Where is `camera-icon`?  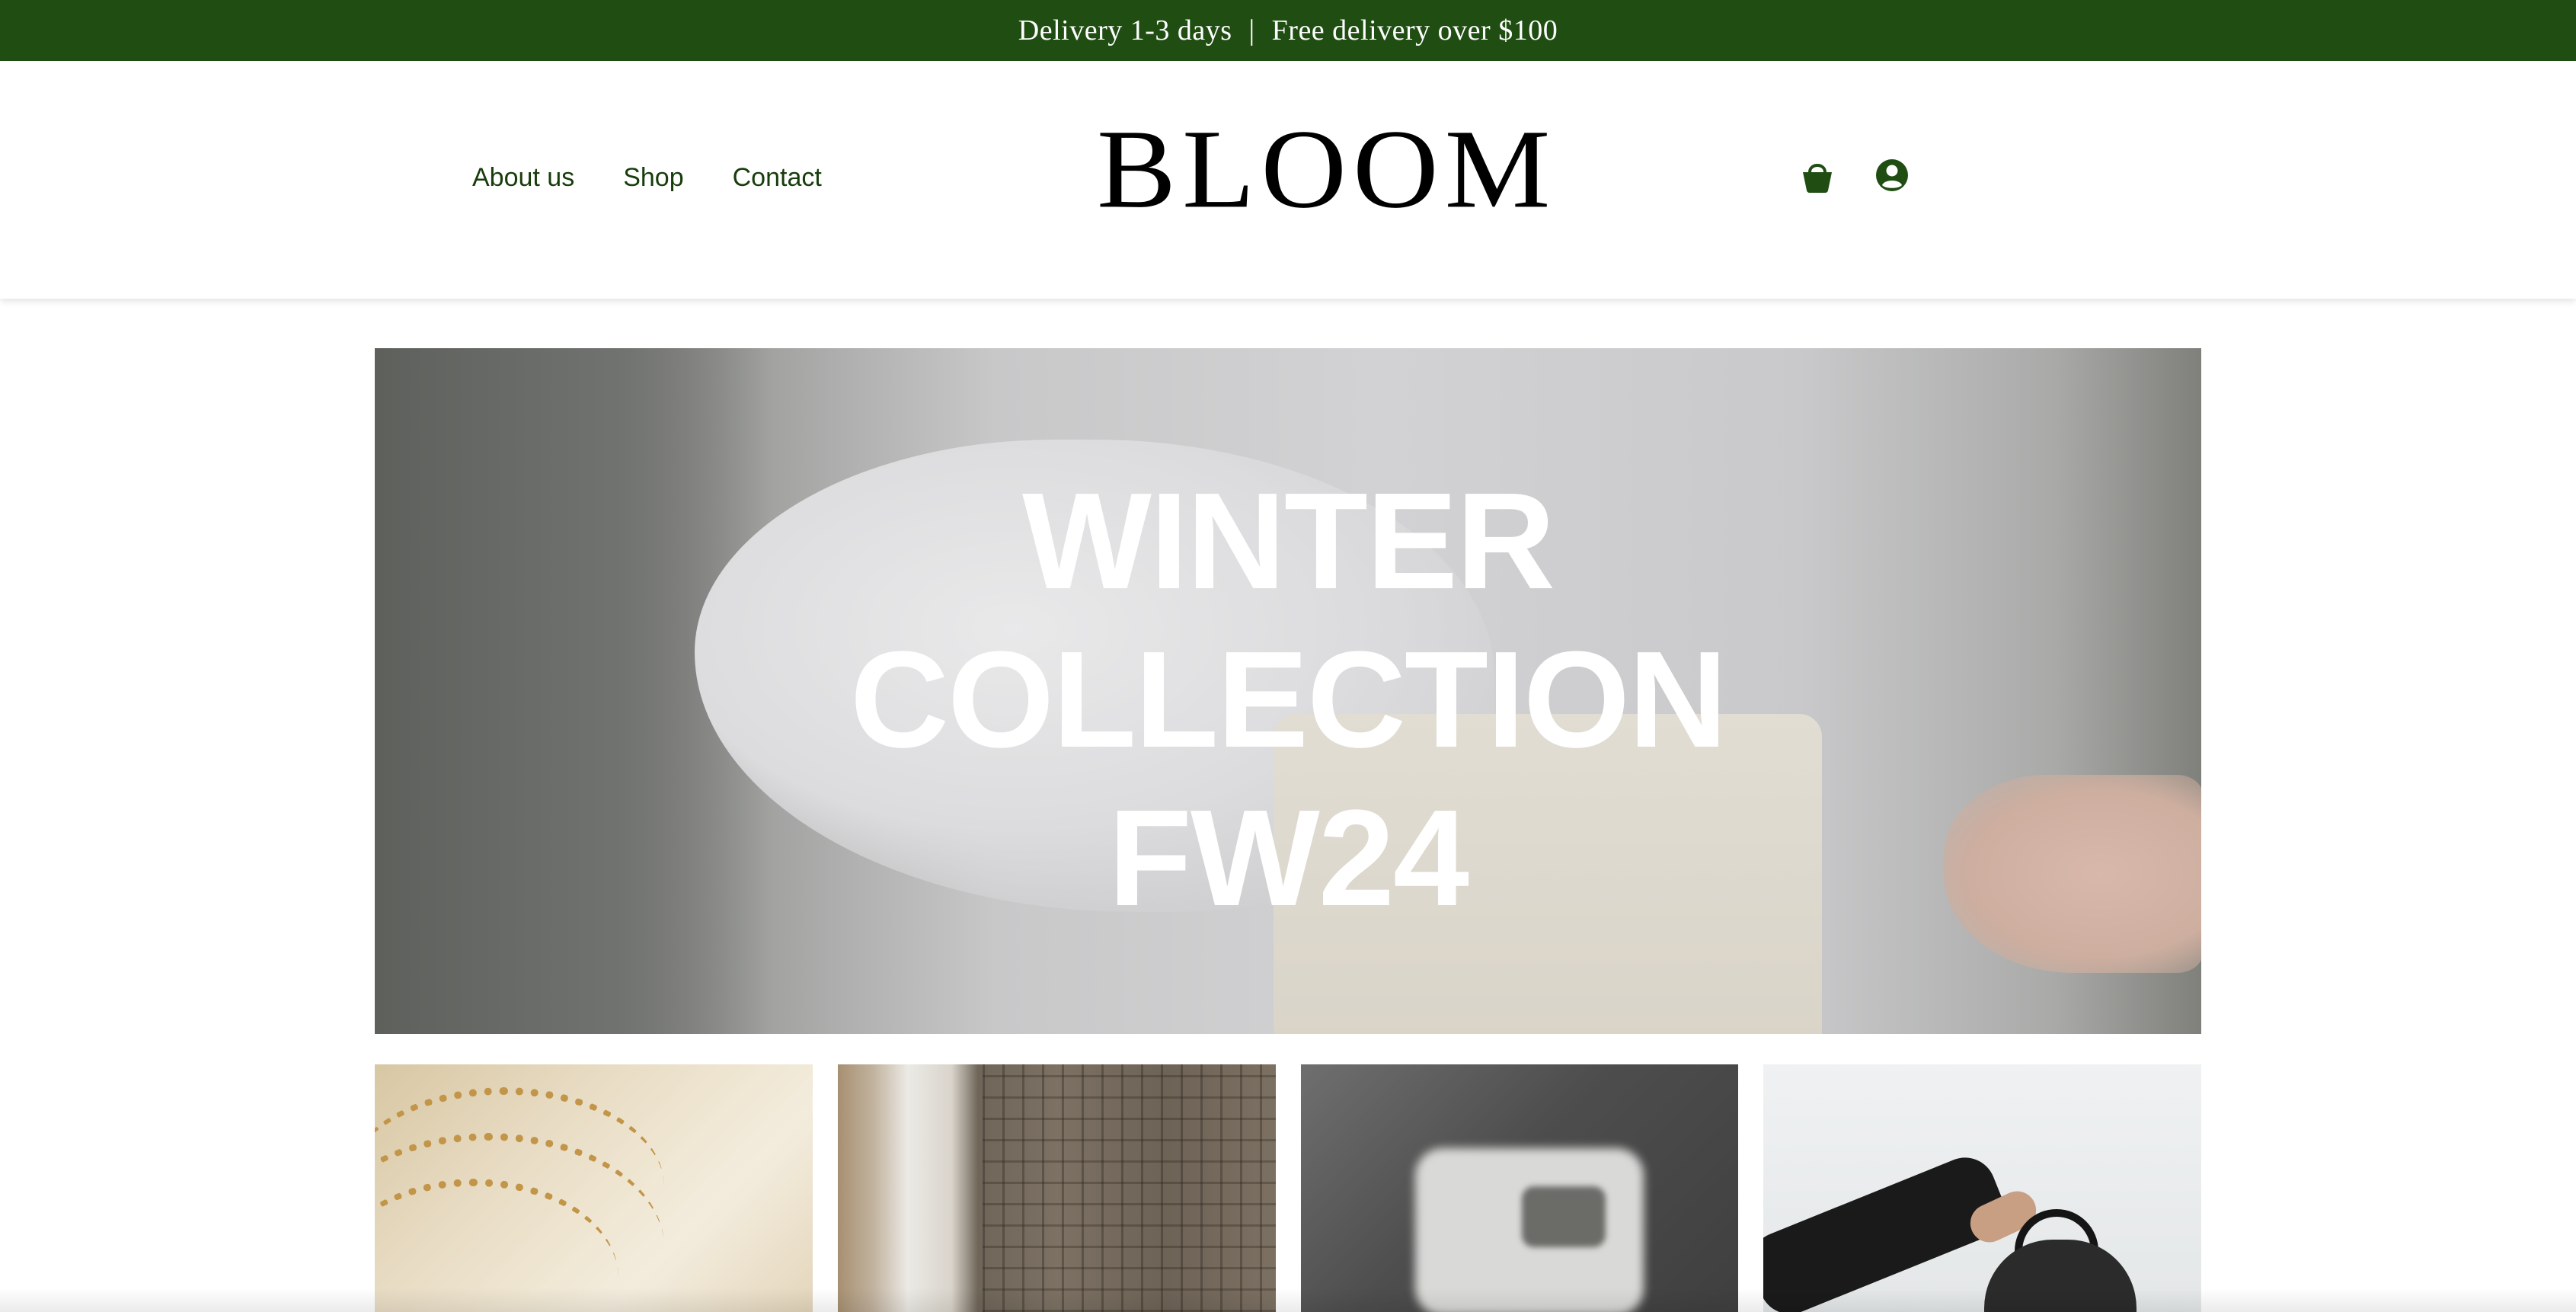
camera-icon is located at coordinates (1564, 1216).